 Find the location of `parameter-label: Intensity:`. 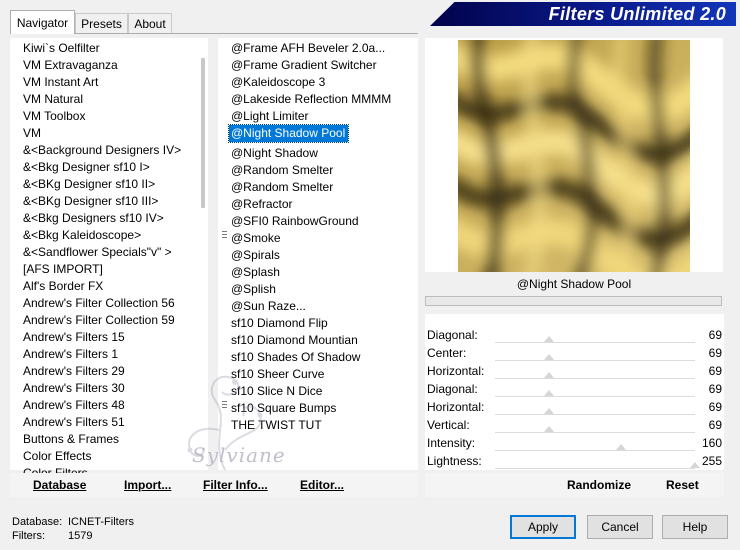

parameter-label: Intensity: is located at coordinates (451, 443).